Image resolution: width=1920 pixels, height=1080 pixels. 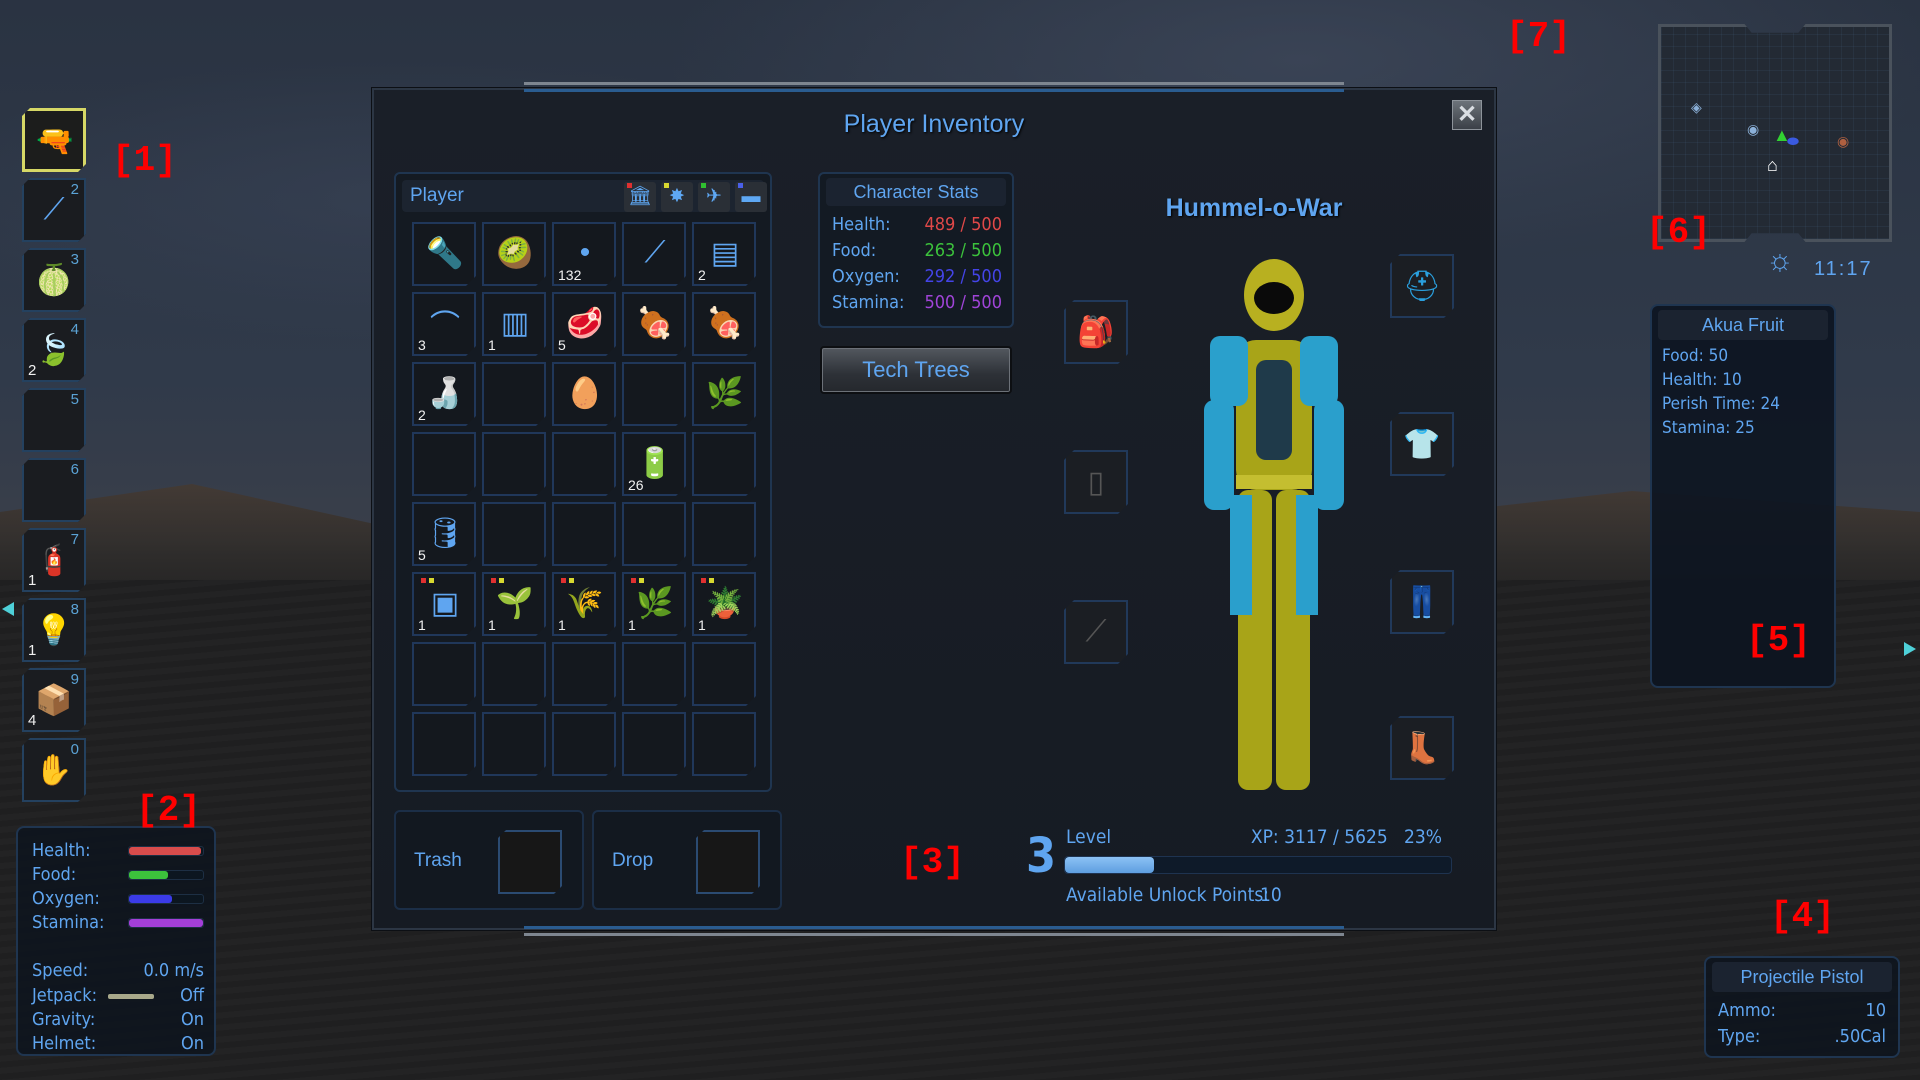 I want to click on character-visor, so click(x=1274, y=298).